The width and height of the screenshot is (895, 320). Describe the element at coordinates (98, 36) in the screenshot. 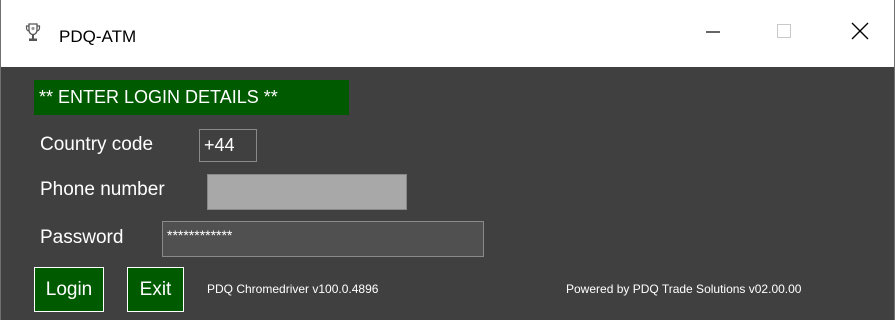

I see `window-title: PDQ-ATM` at that location.